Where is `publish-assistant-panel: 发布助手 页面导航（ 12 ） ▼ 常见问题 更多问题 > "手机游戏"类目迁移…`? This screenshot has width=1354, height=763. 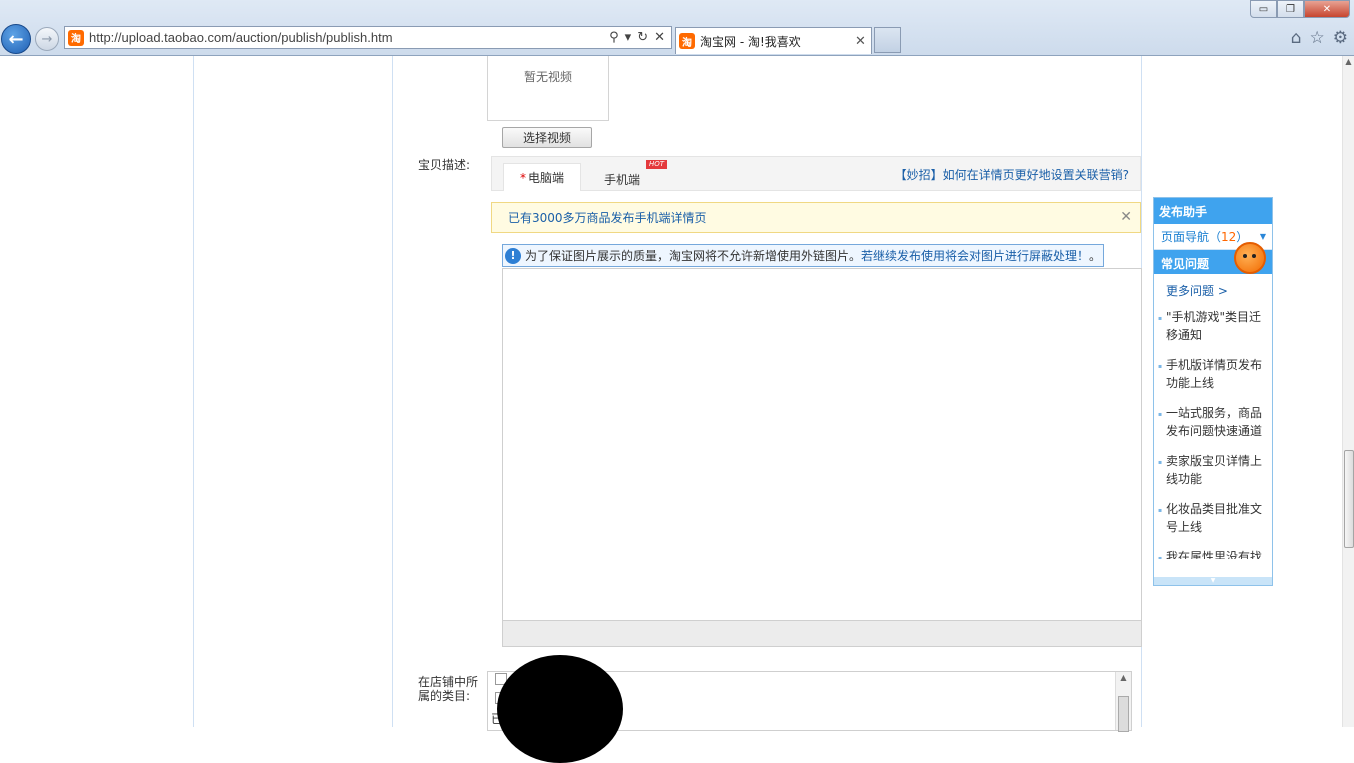
publish-assistant-panel: 发布助手 页面导航（ 12 ） ▼ 常见问题 更多问题 > "手机游戏"类目迁移… is located at coordinates (1213, 391).